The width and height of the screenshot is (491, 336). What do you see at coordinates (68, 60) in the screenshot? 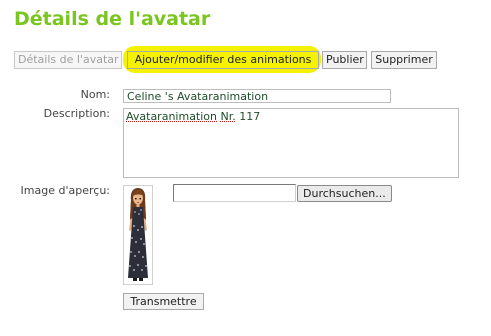
I see `details-tab-button: Détails de l'avatar` at bounding box center [68, 60].